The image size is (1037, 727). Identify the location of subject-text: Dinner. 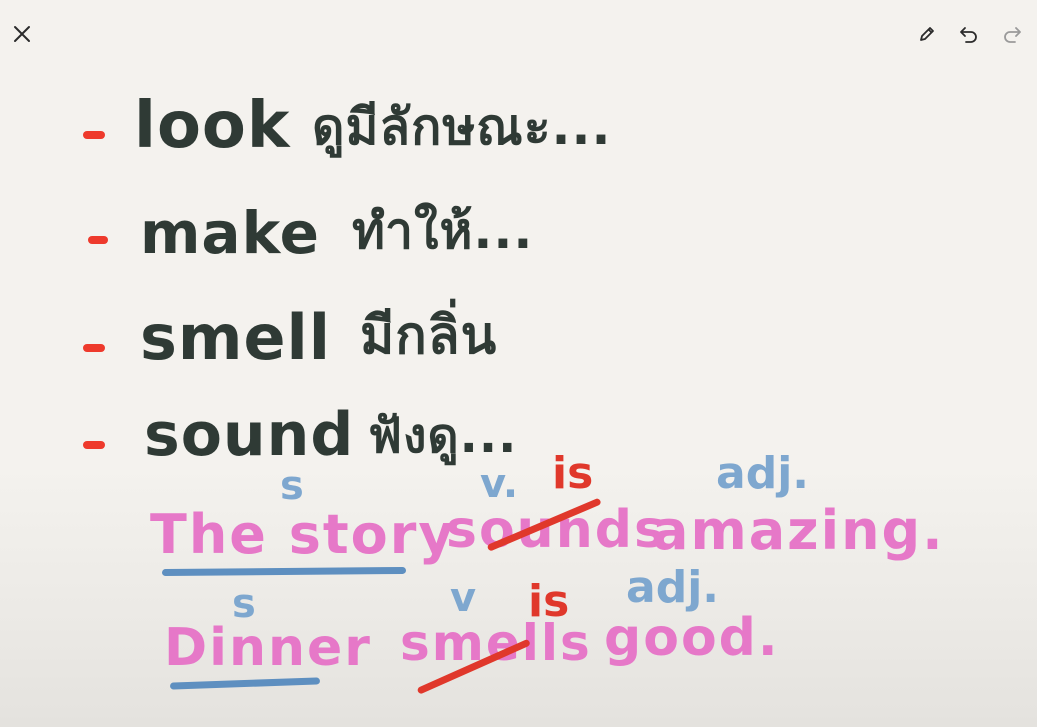
(268, 648).